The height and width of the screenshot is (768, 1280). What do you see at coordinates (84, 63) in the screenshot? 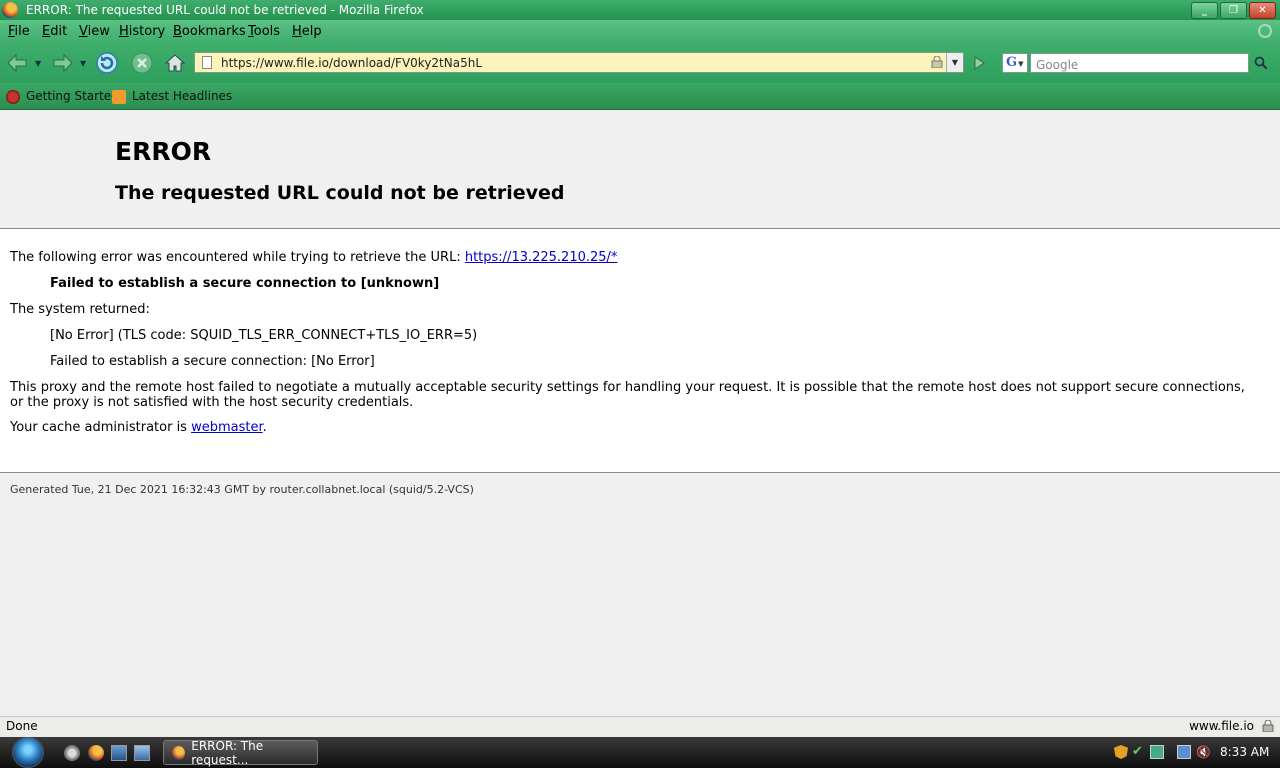
I see `forward-history-dropdown-icon: ▼` at bounding box center [84, 63].